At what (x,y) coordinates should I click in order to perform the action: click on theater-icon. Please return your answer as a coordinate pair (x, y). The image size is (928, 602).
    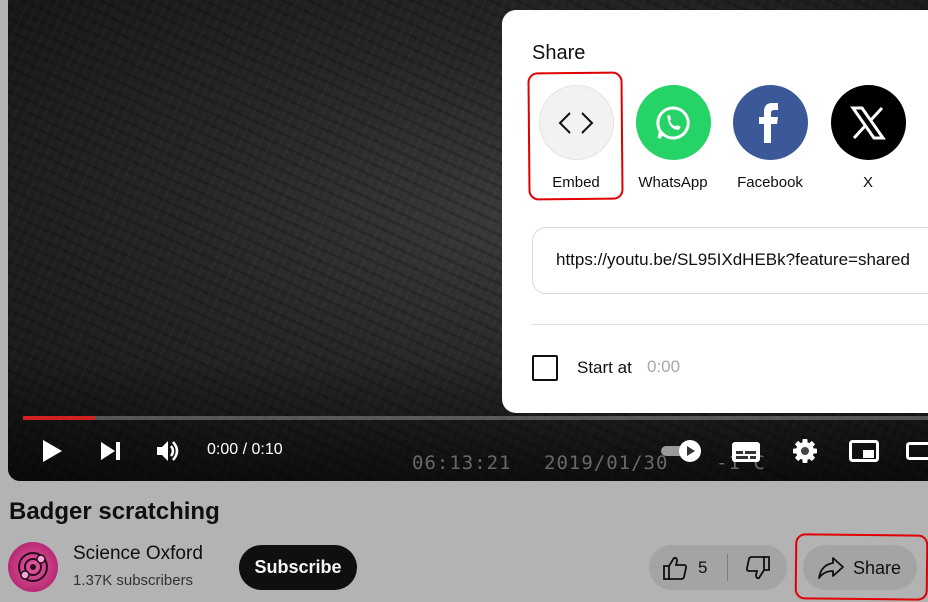
    Looking at the image, I should click on (917, 451).